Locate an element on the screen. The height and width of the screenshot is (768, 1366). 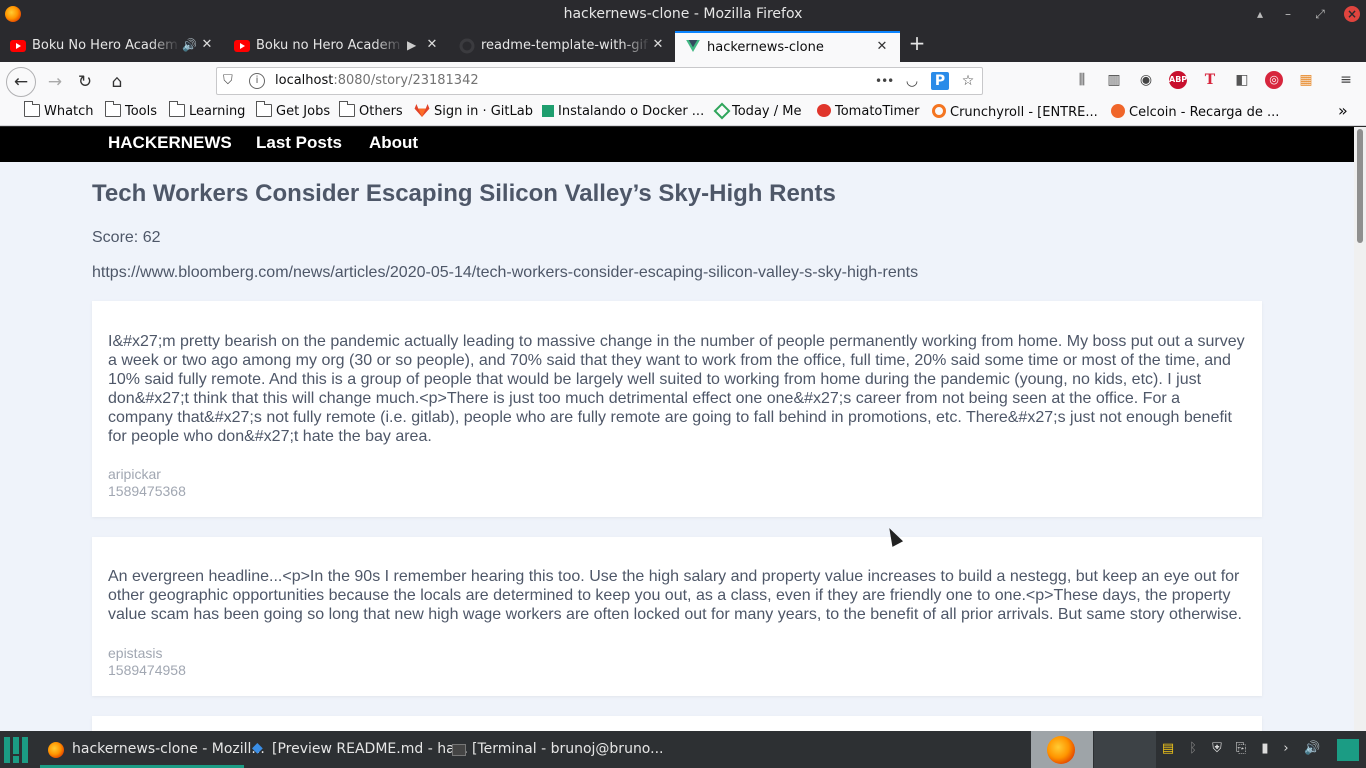
account-icon: ◉ is located at coordinates (1146, 80).